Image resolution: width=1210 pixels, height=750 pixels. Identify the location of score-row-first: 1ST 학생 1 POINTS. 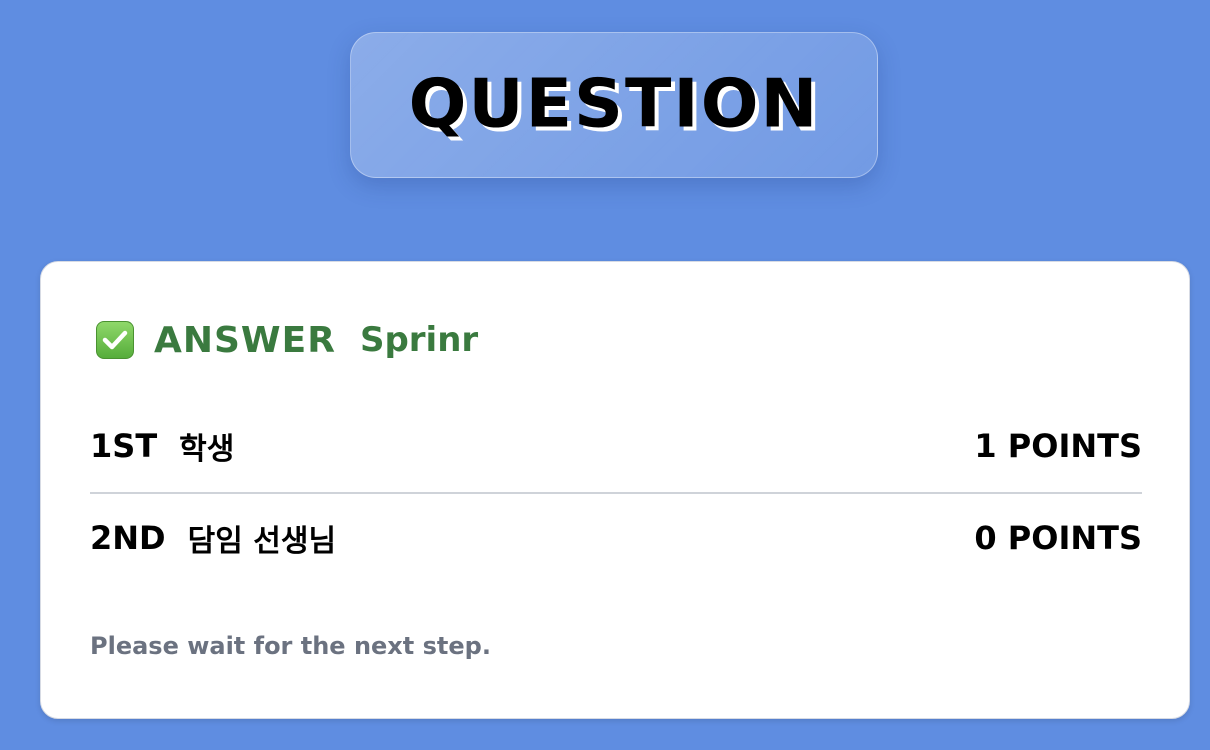
(616, 446).